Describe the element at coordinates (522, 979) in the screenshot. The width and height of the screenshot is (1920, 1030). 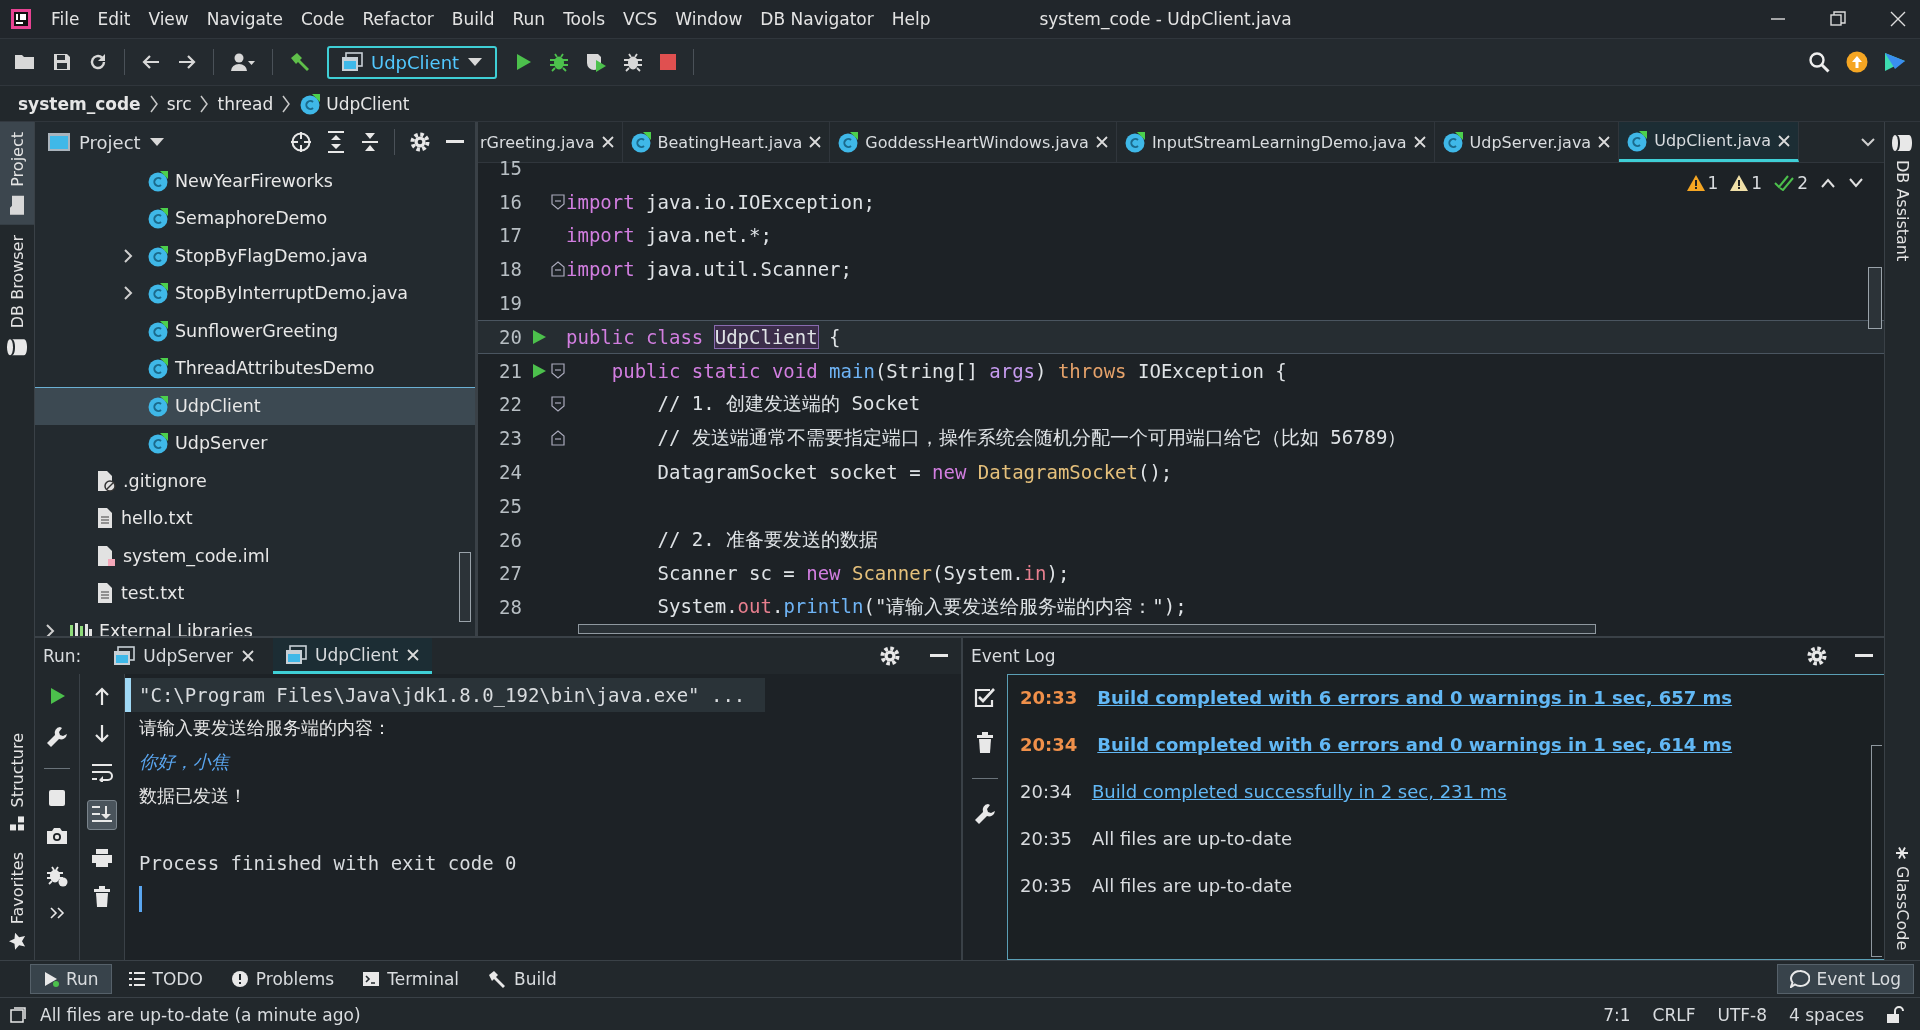
I see `tool-window-tab: Build` at that location.